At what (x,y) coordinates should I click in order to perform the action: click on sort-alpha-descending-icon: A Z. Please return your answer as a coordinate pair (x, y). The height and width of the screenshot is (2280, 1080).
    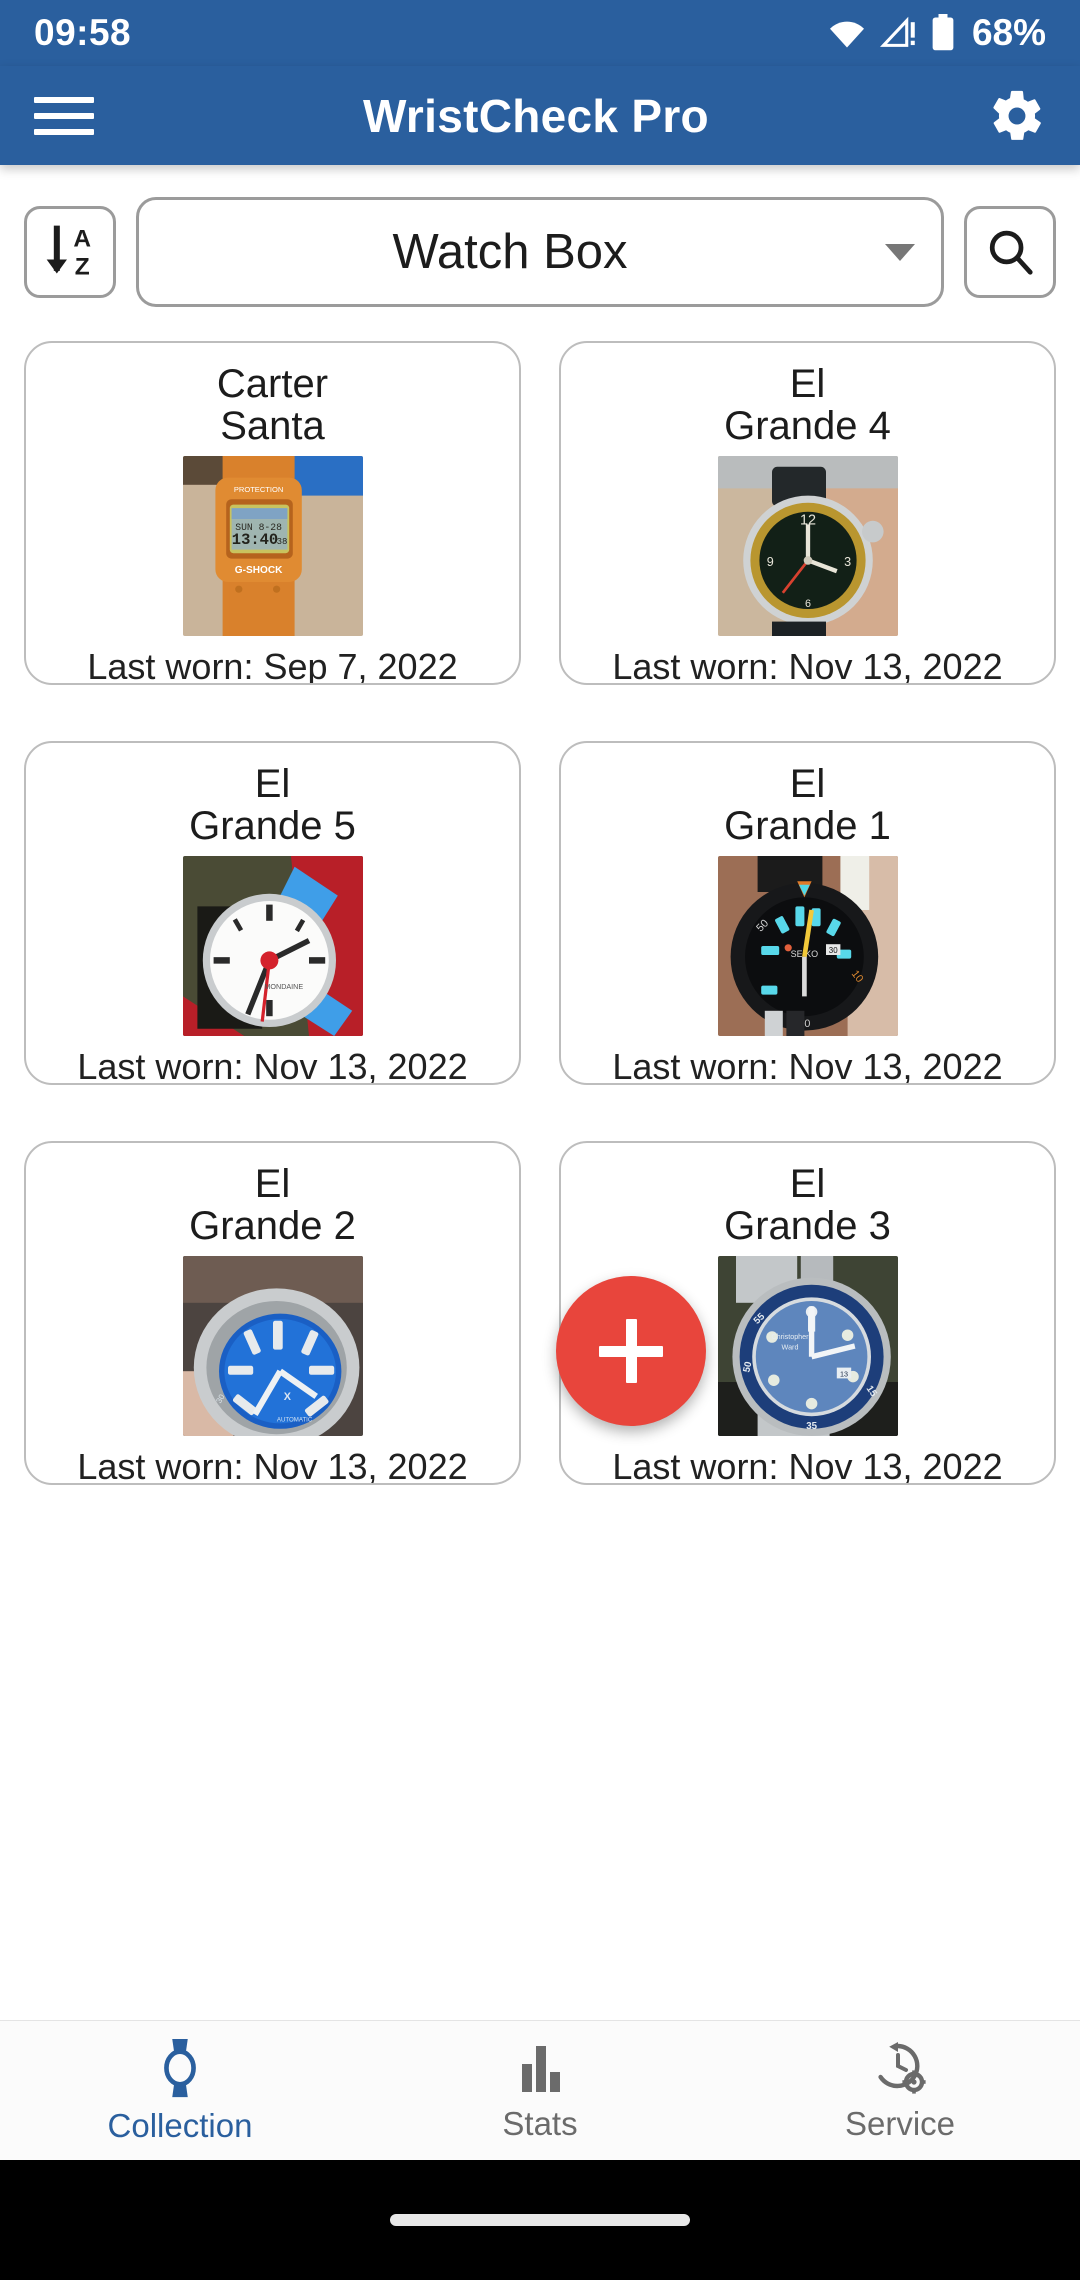
    Looking at the image, I should click on (68, 253).